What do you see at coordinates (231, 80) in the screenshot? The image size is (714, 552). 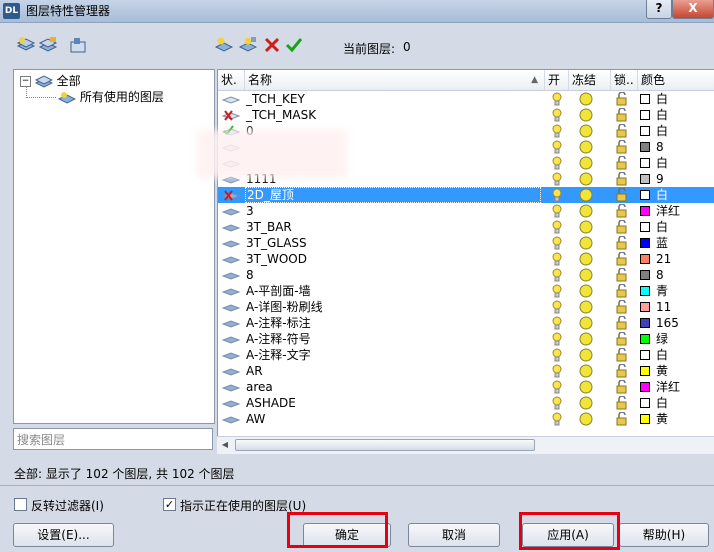 I see `col-state: 状.` at bounding box center [231, 80].